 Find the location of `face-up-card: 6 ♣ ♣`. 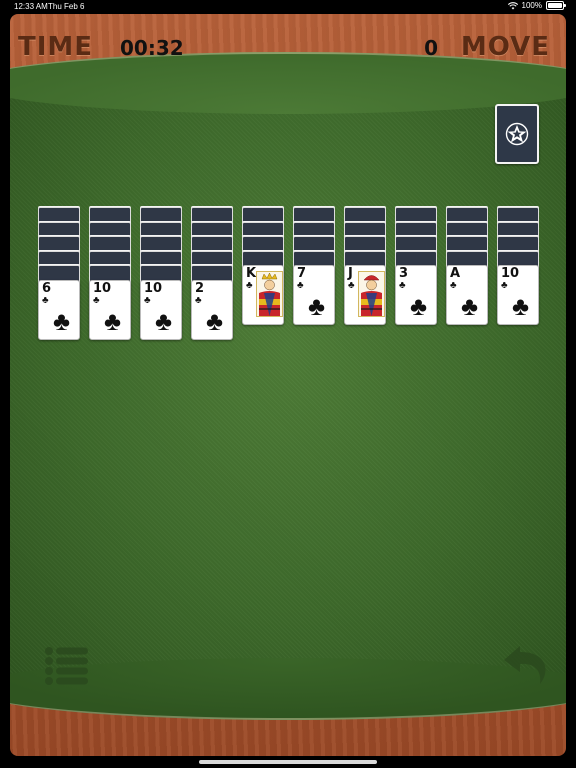

face-up-card: 6 ♣ ♣ is located at coordinates (59, 309).